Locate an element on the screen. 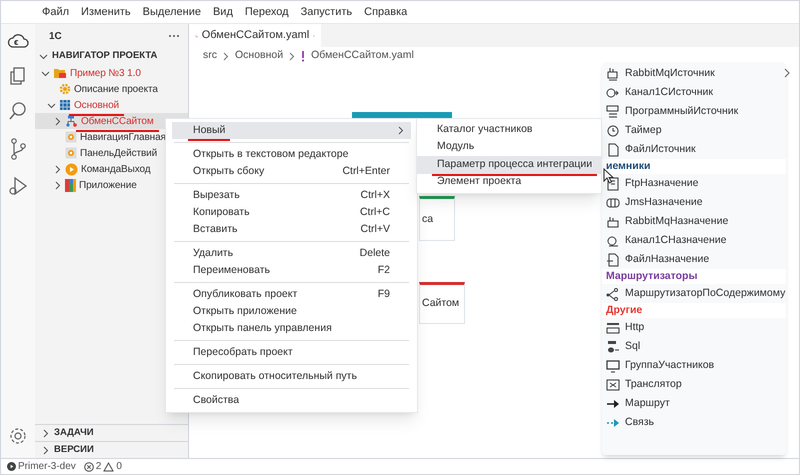  palette-item: ФайлИсточник is located at coordinates (660, 150).